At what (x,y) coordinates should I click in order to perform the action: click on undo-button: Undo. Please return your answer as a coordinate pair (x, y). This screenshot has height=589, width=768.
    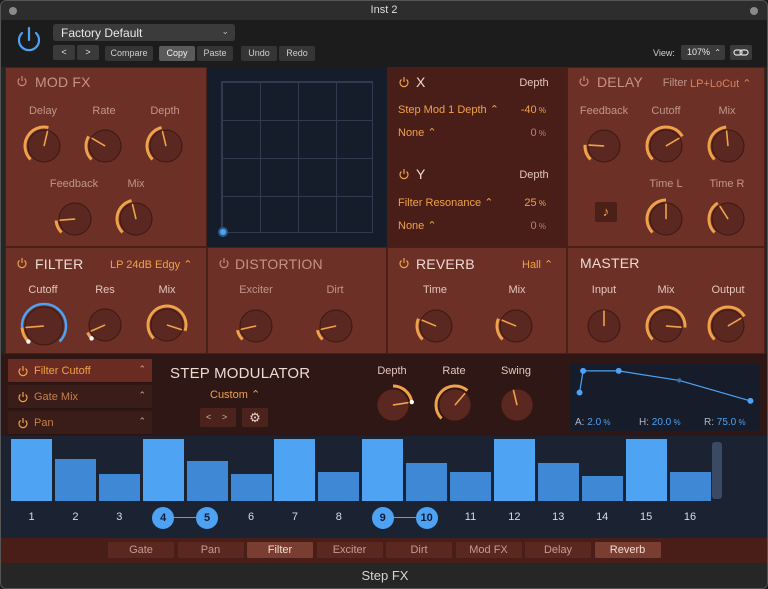
    Looking at the image, I should click on (259, 53).